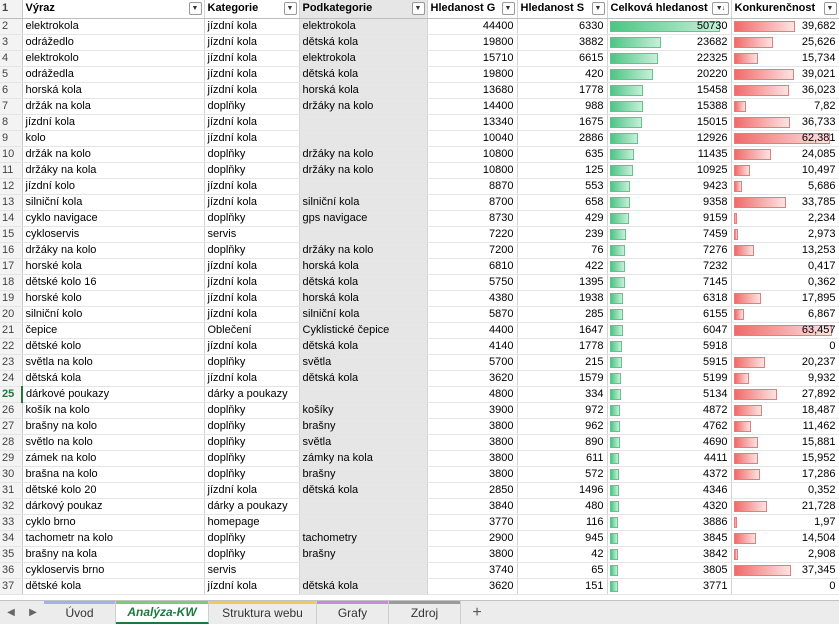  I want to click on cell-celkova-hledanost: 3845, so click(669, 538).